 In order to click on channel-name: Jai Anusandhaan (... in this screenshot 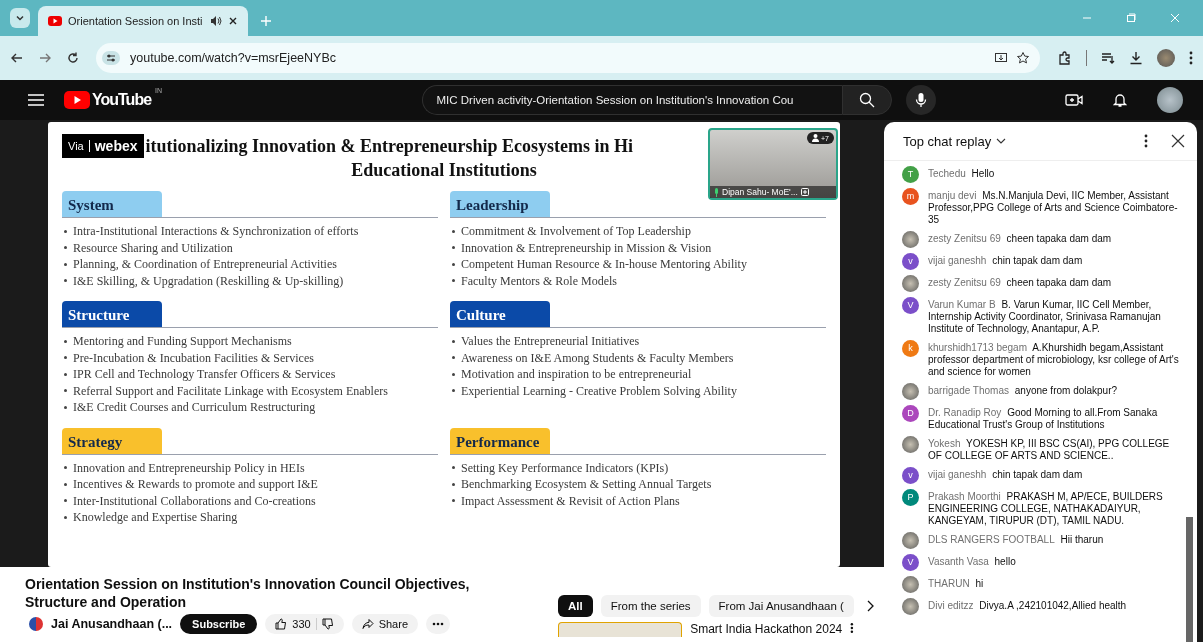, I will do `click(112, 624)`.